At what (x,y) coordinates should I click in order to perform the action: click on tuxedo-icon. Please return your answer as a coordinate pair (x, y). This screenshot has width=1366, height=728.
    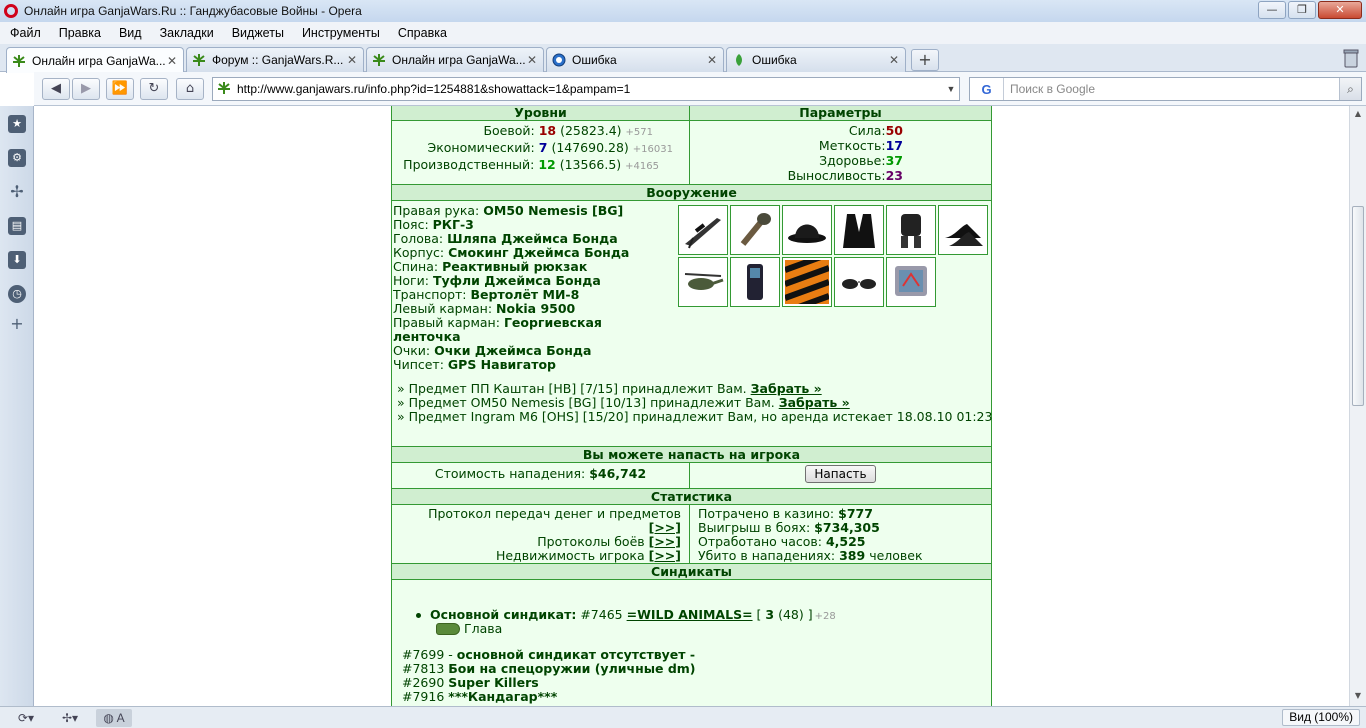
    Looking at the image, I should click on (859, 230).